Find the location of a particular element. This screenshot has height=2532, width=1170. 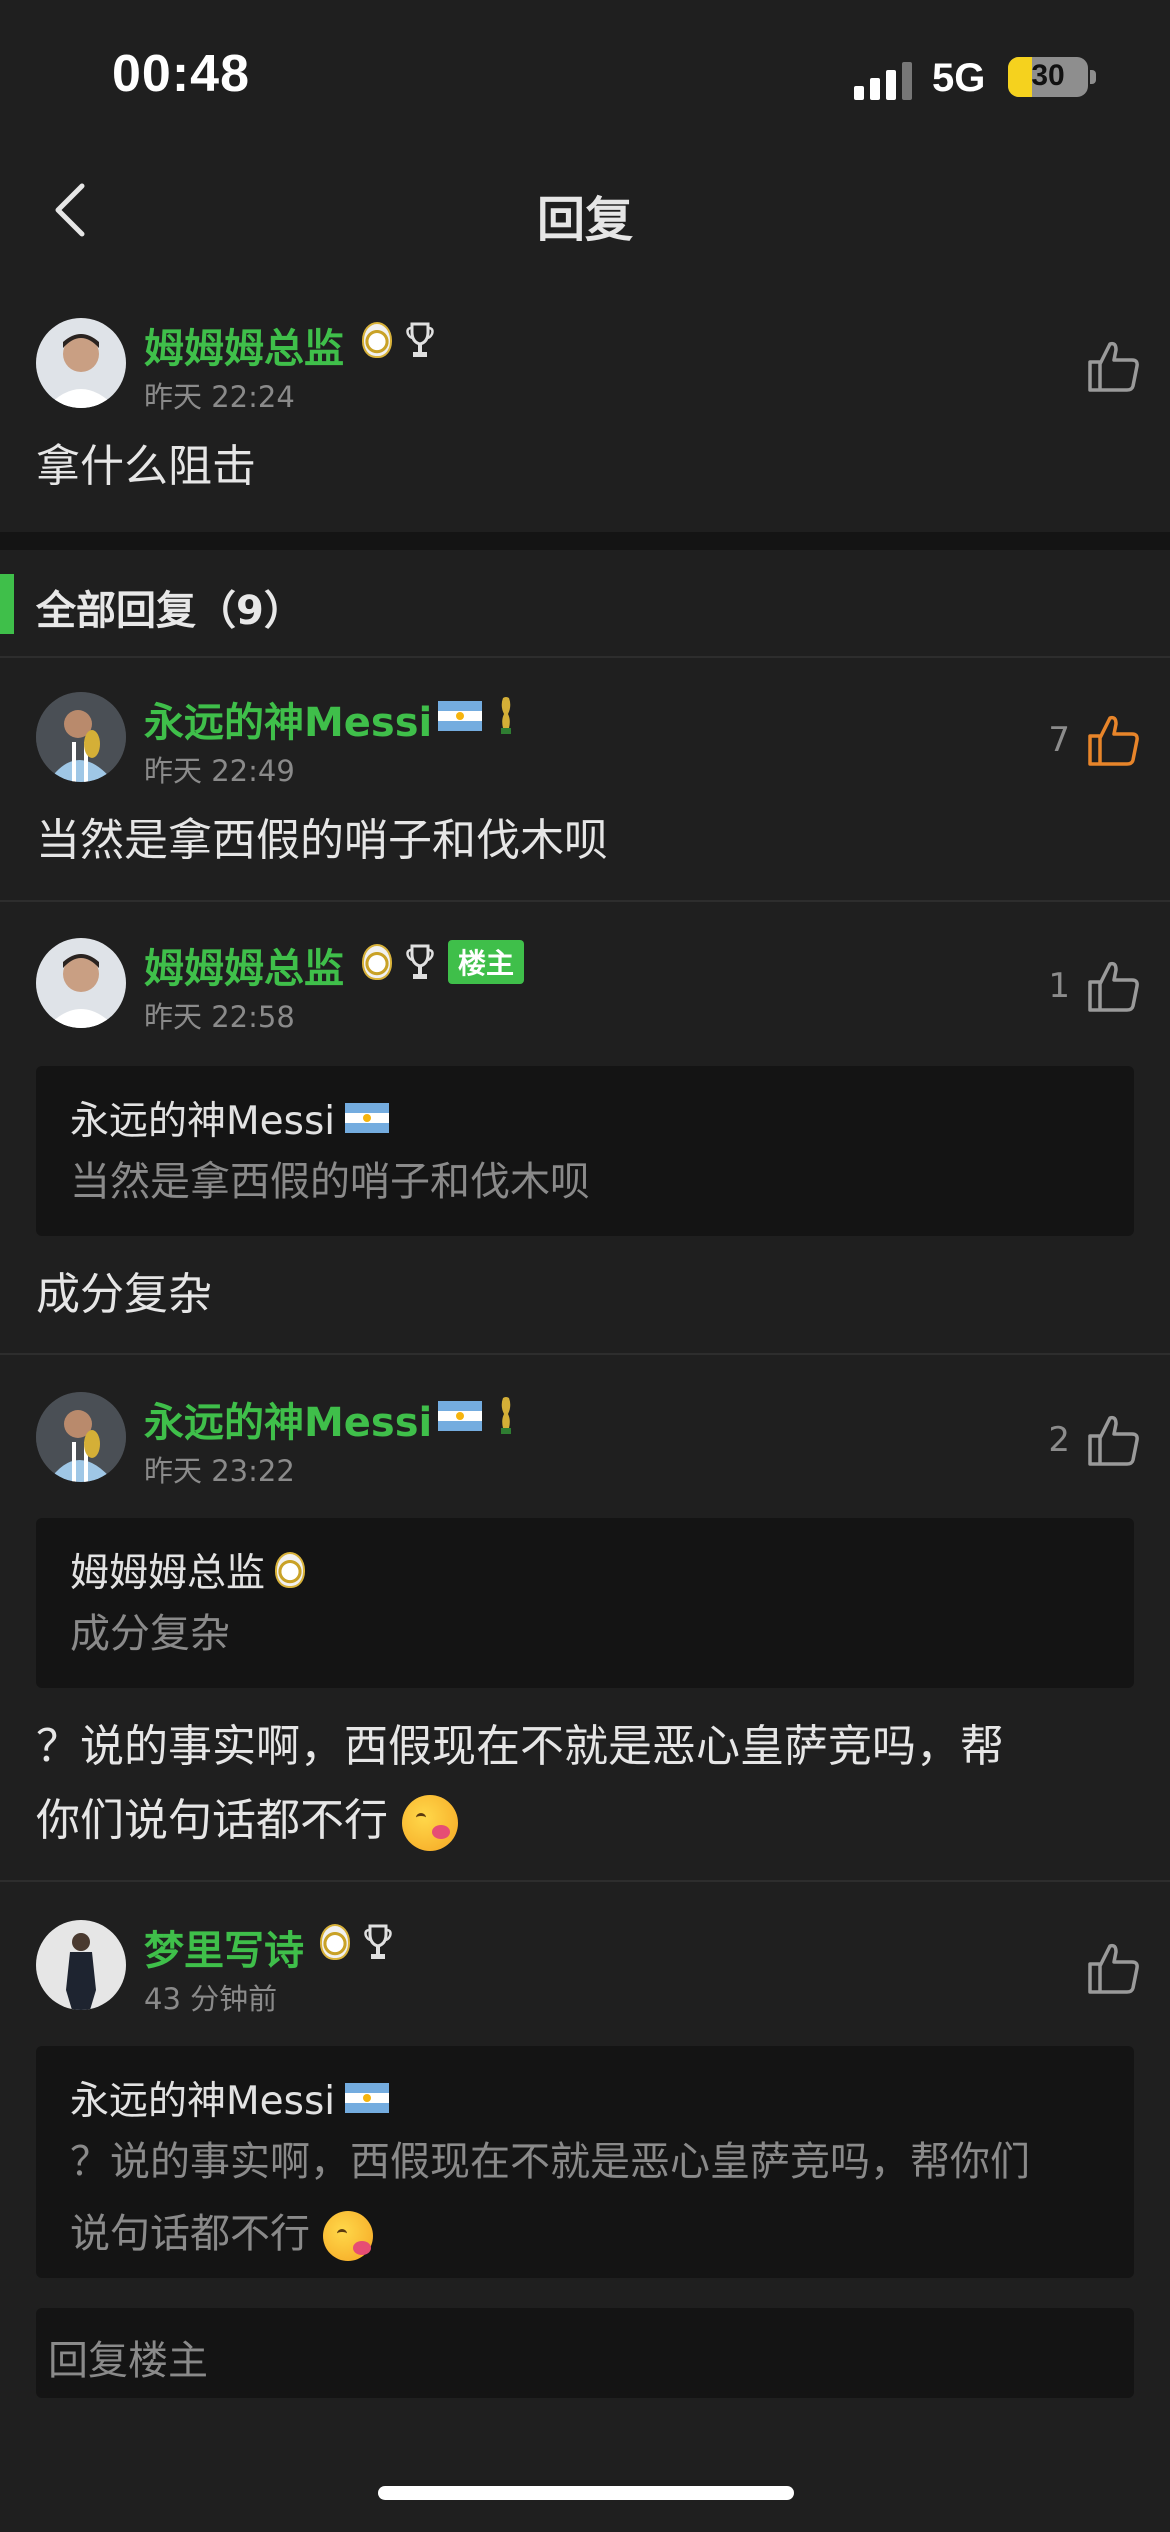

comment-text: ？说的事实啊，西假现在不就是恶心皇萨竞吗，帮 你们说句话都不行 is located at coordinates (576, 1784).